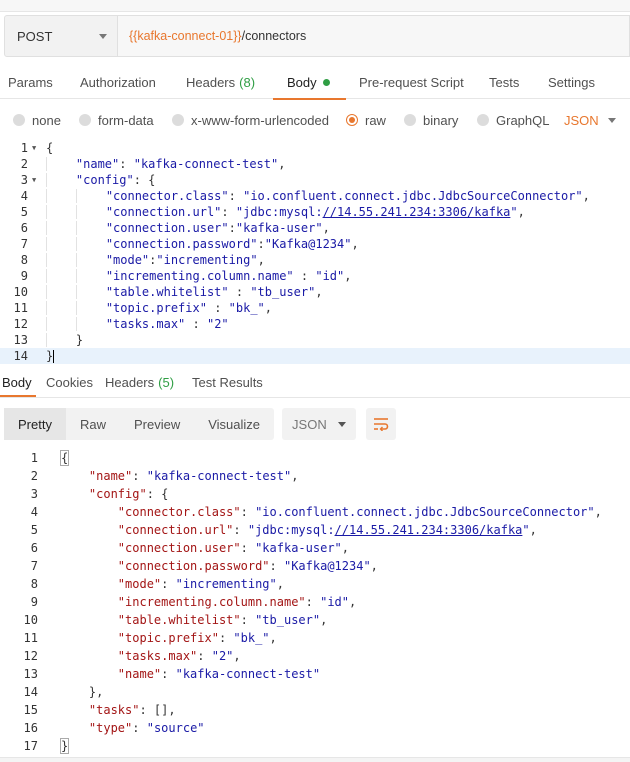 The height and width of the screenshot is (762, 630). Describe the element at coordinates (411, 82) in the screenshot. I see `tab-pre-request-script: Pre-request Script` at that location.